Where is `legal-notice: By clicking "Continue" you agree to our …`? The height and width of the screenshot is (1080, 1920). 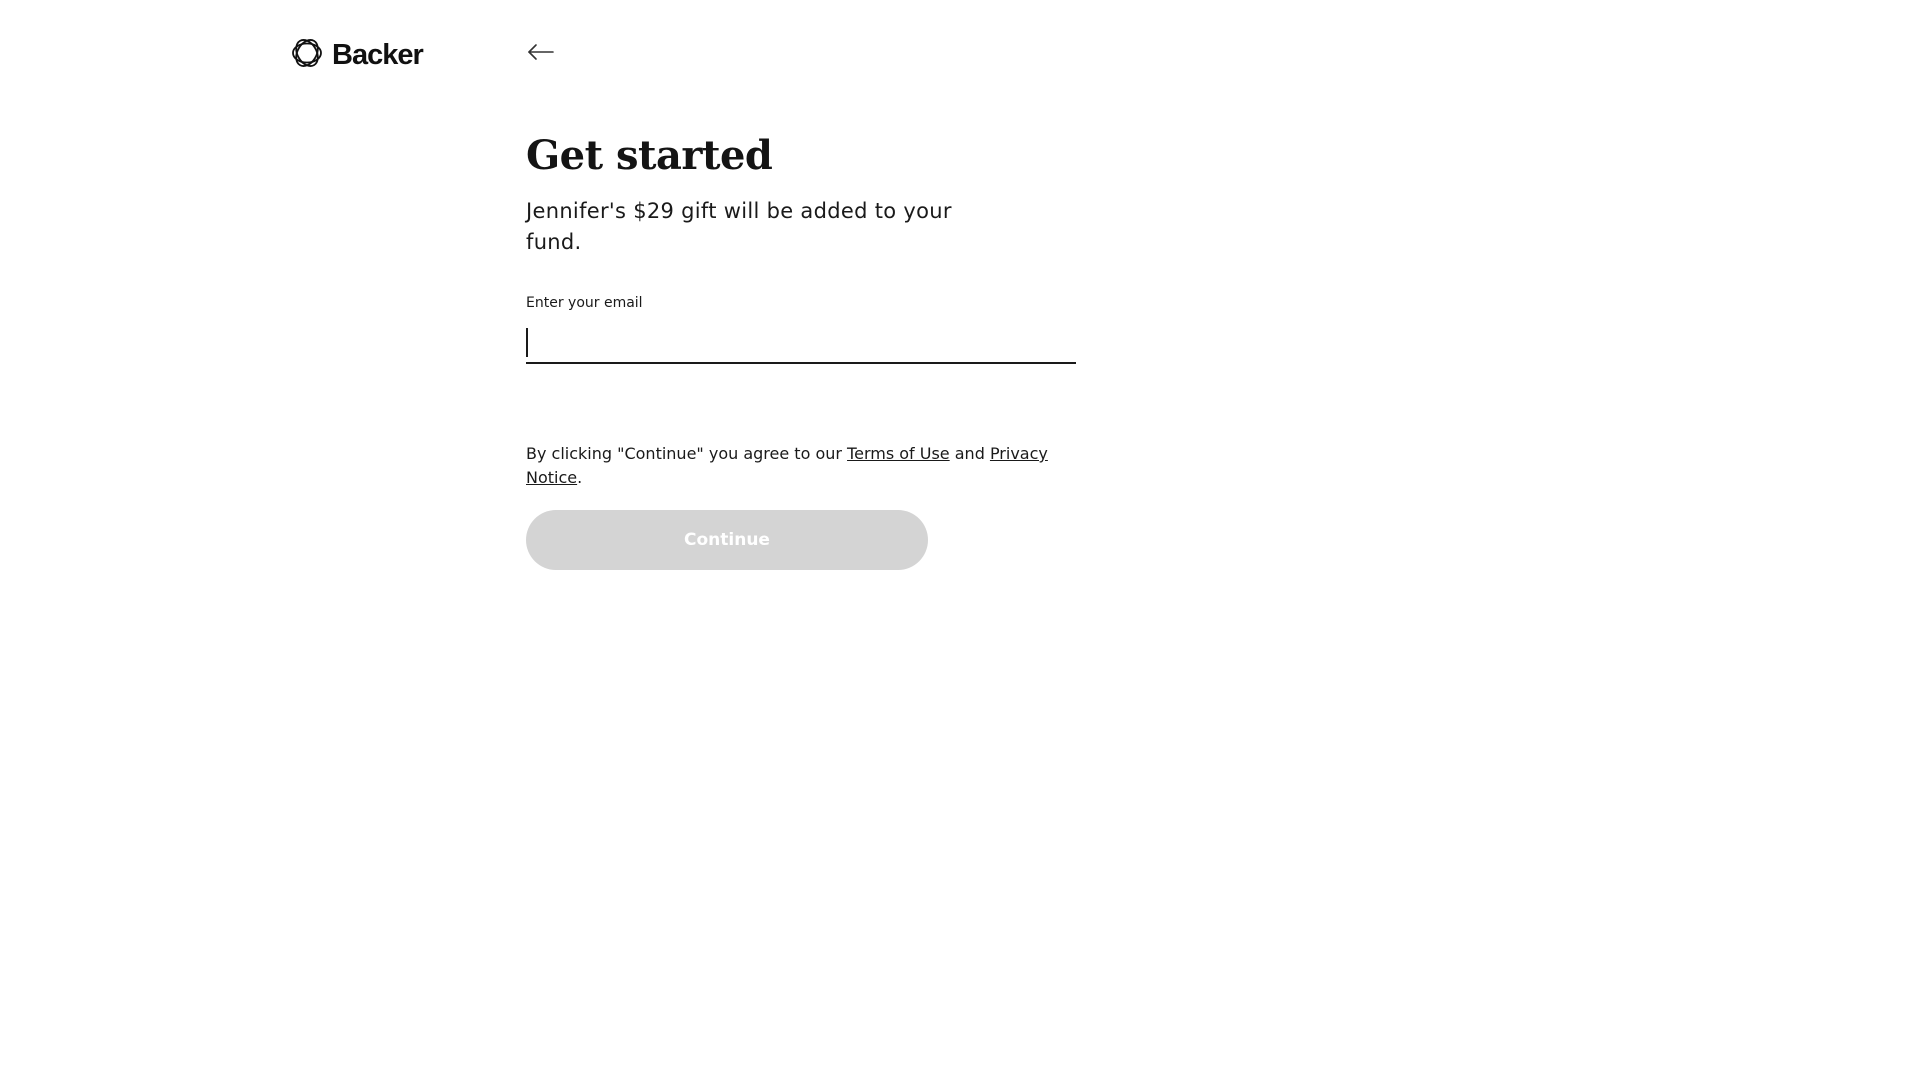
legal-notice: By clicking "Continue" you agree to our … is located at coordinates (796, 466).